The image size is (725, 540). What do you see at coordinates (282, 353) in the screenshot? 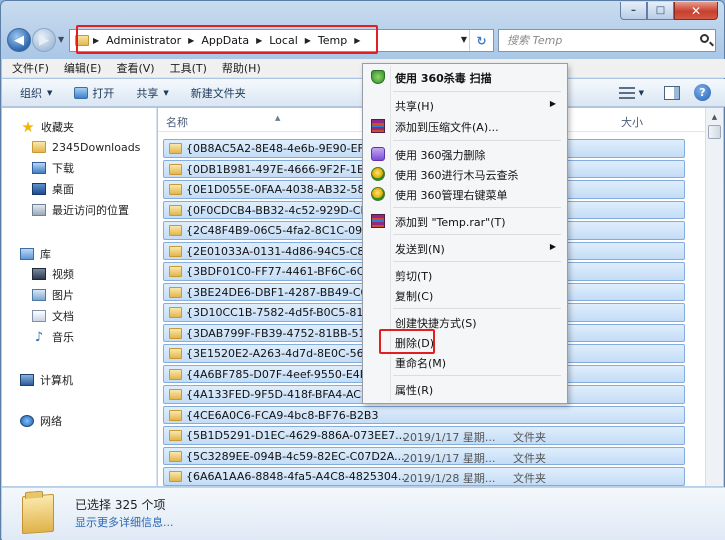
I see `file-name: {3E1520E2-A263-4d7d-8E0C-5636` at bounding box center [282, 353].